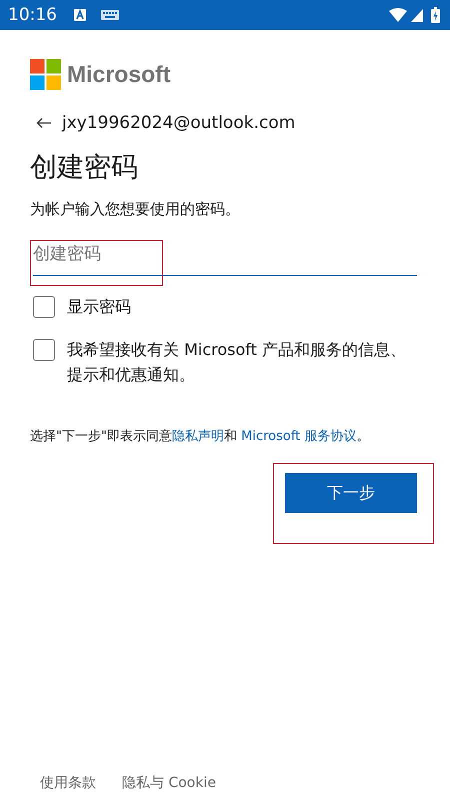 The height and width of the screenshot is (800, 450). What do you see at coordinates (68, 783) in the screenshot?
I see `footer-link: 使用条款` at bounding box center [68, 783].